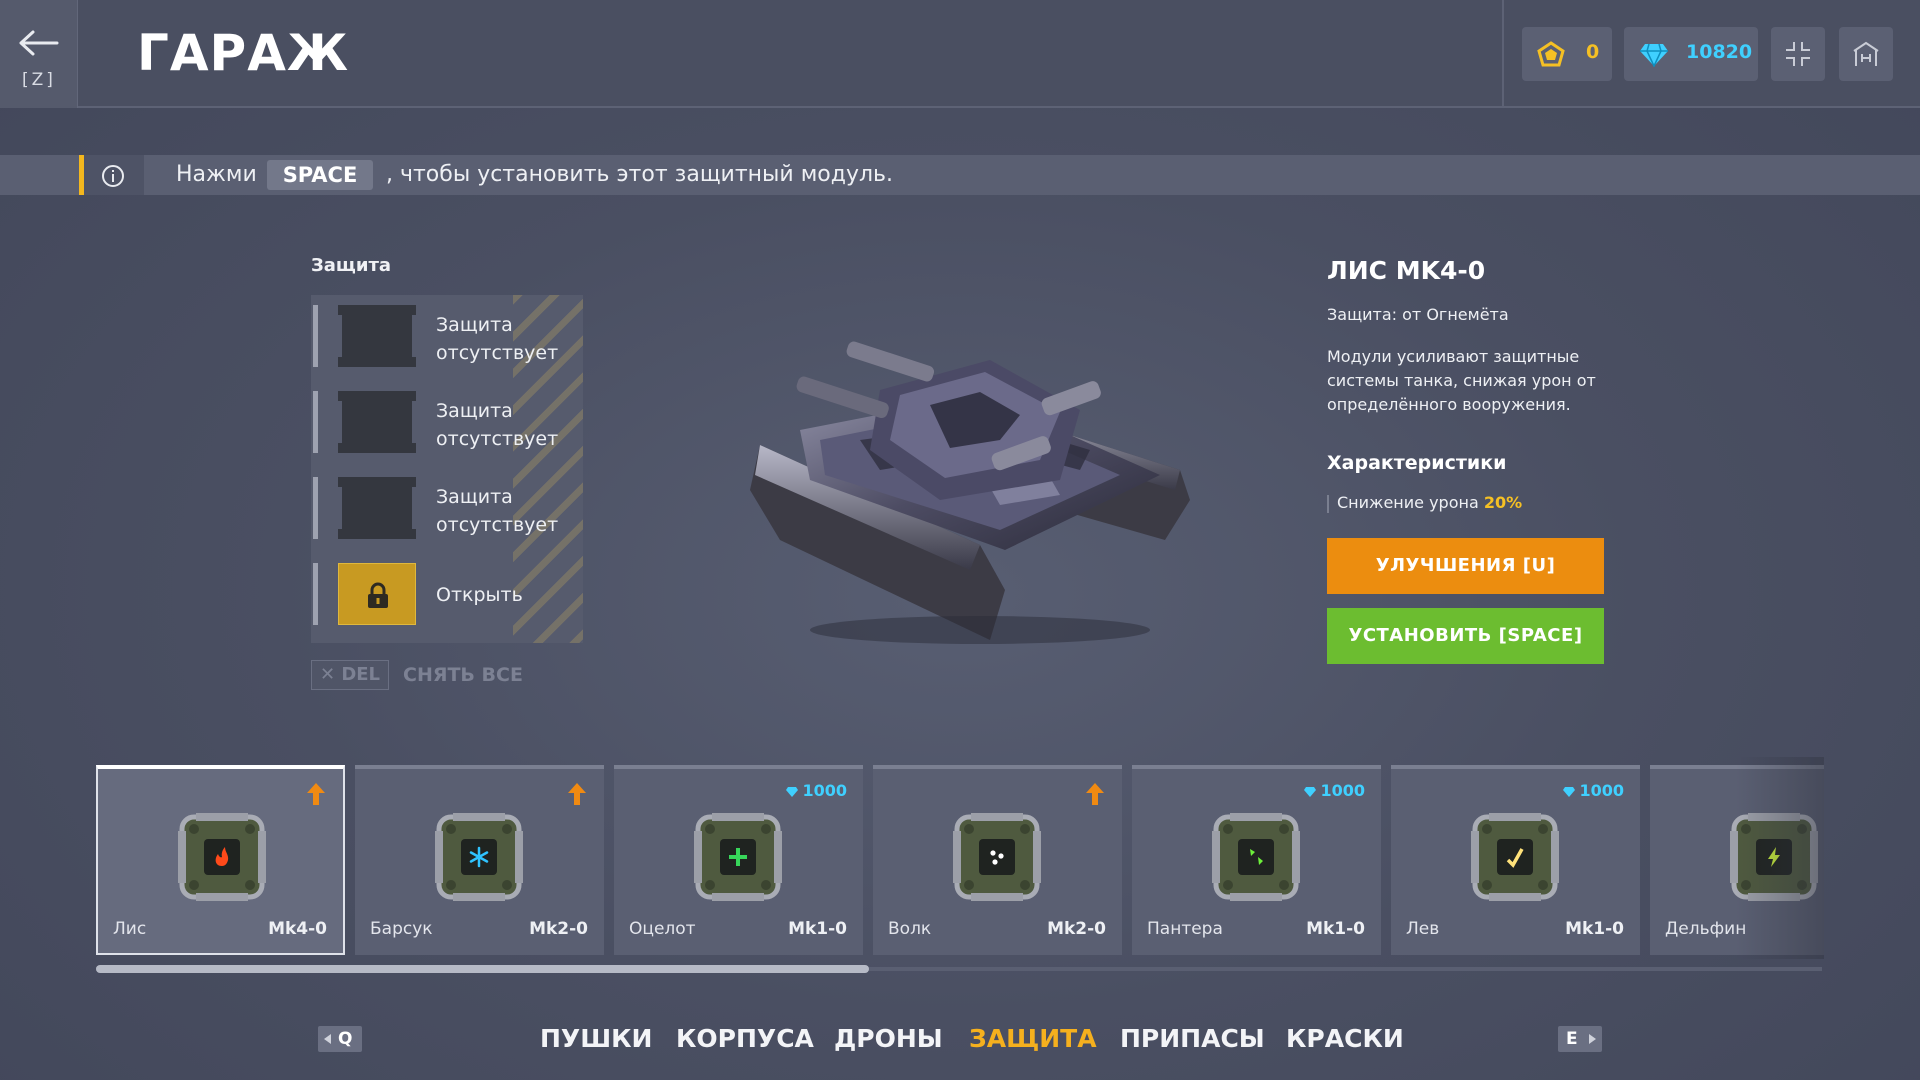 The height and width of the screenshot is (1080, 1920). I want to click on locked-slot-box, so click(377, 594).